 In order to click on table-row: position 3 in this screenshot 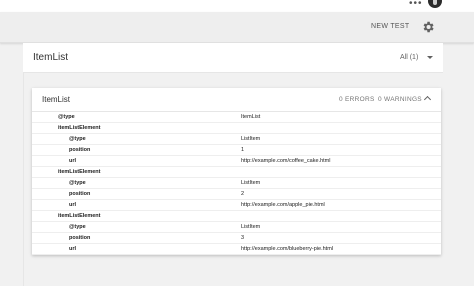, I will do `click(236, 238)`.